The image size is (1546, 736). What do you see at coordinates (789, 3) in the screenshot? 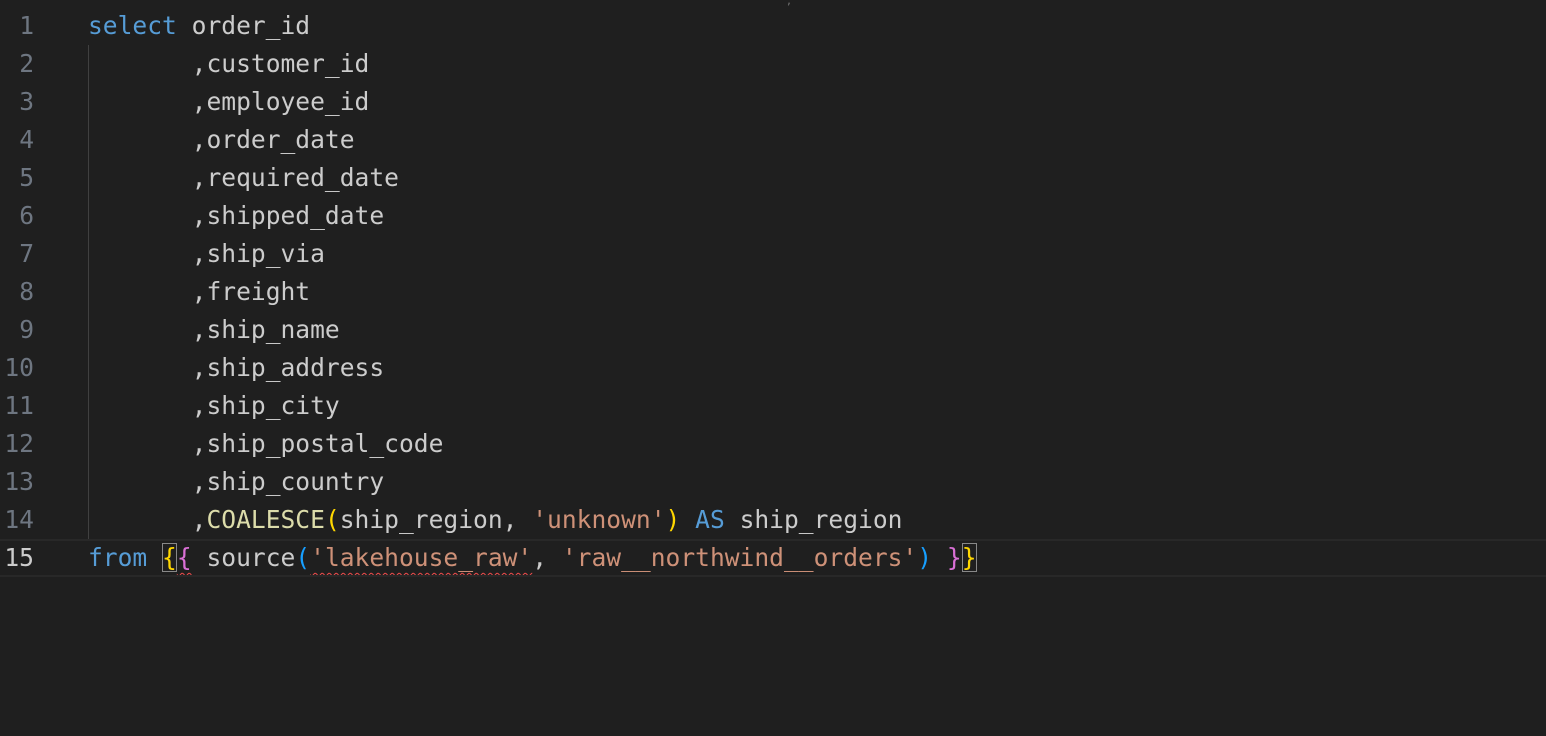
I see `scroll-marker: ,` at bounding box center [789, 3].